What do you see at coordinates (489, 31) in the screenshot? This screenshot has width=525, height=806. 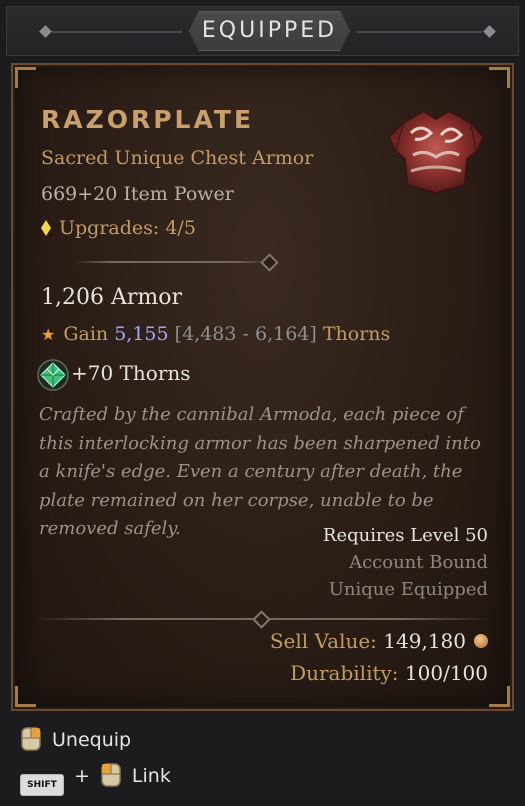 I see `header-ornament-right-icon` at bounding box center [489, 31].